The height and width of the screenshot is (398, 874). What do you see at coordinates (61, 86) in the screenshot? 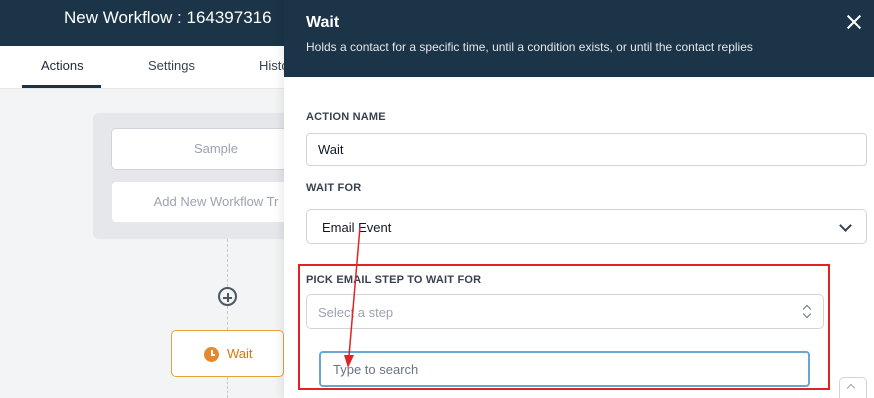
I see `active-tab-indicator` at bounding box center [61, 86].